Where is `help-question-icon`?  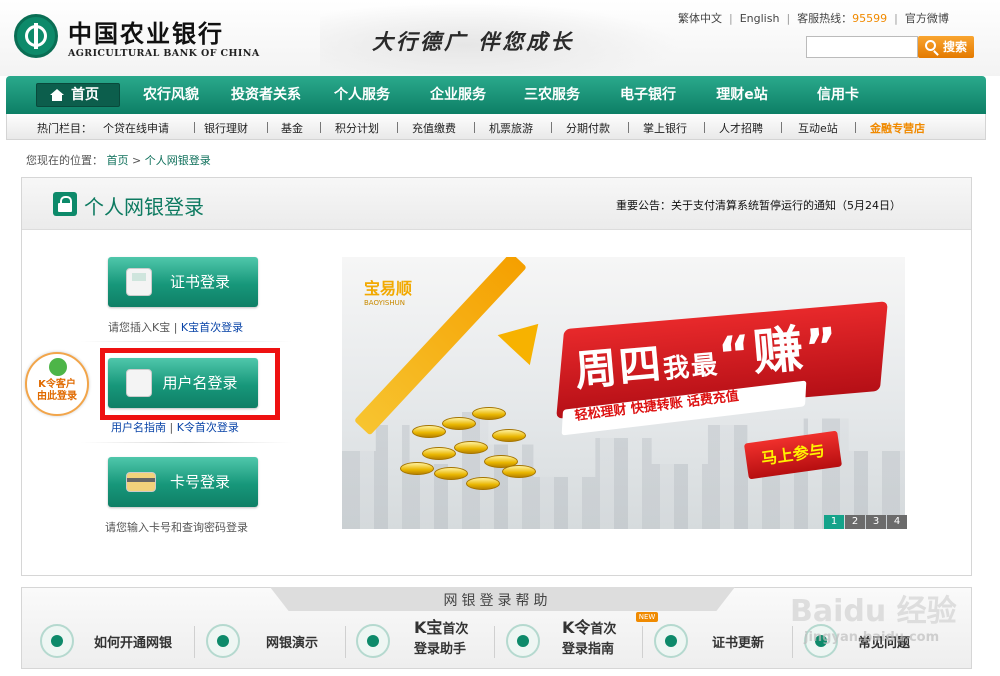
help-question-icon is located at coordinates (373, 641).